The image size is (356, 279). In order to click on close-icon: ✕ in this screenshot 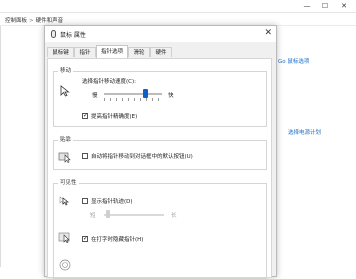, I will do `click(268, 33)`.